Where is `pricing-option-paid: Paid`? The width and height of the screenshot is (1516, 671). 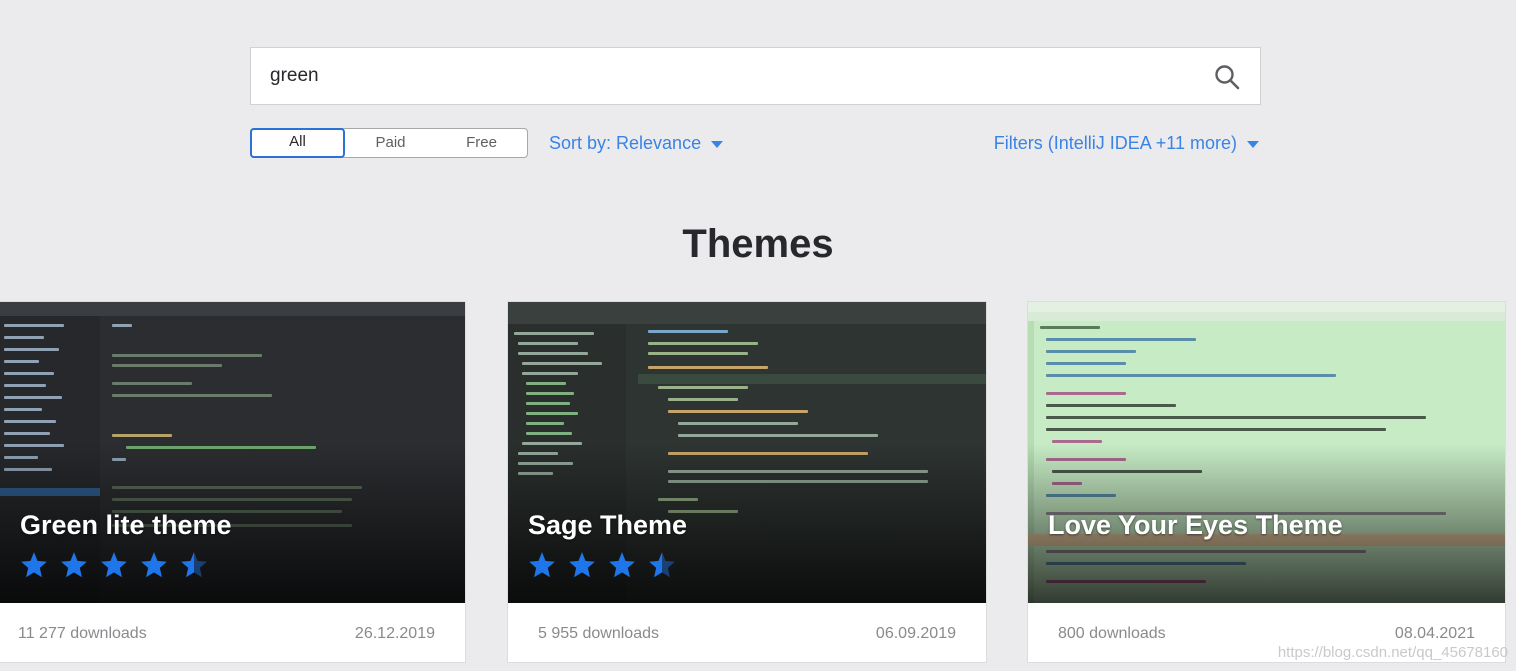 pricing-option-paid: Paid is located at coordinates (390, 143).